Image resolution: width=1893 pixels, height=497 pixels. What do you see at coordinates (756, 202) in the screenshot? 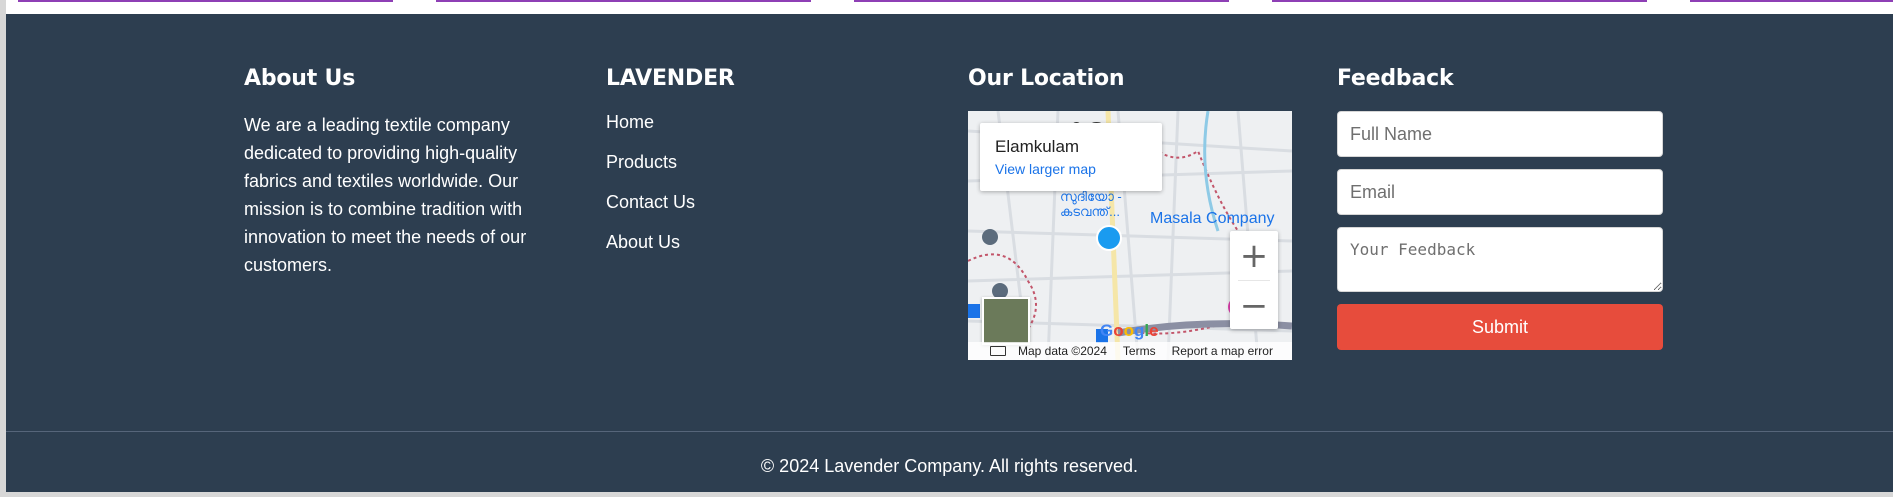
I see `footer-link-contact: Contact Us` at bounding box center [756, 202].